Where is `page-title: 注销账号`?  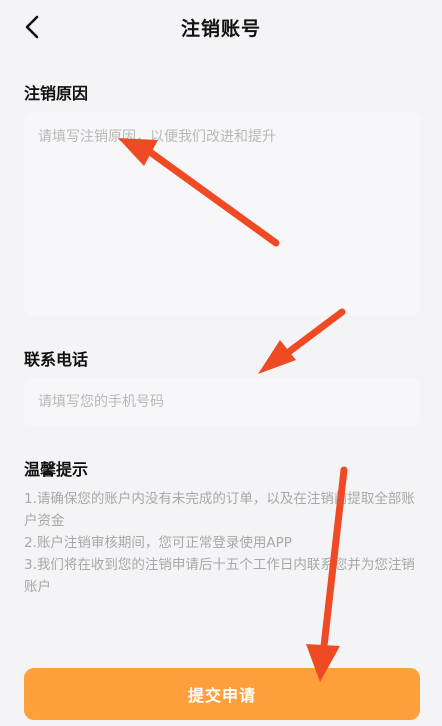 page-title: 注销账号 is located at coordinates (220, 29).